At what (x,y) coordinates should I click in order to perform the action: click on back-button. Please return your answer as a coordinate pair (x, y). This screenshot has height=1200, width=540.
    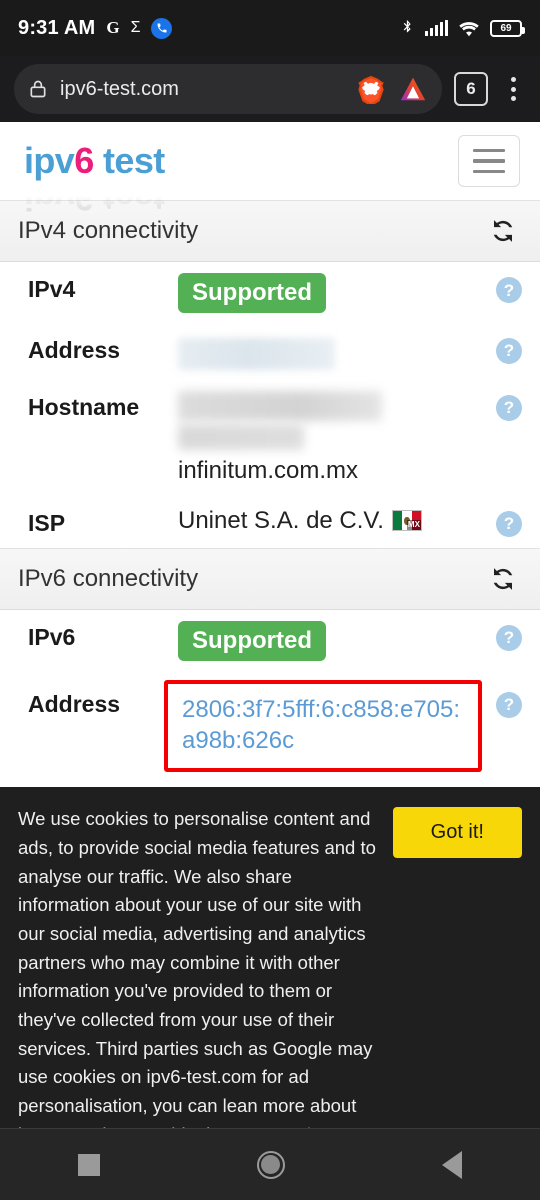
    Looking at the image, I should click on (451, 1164).